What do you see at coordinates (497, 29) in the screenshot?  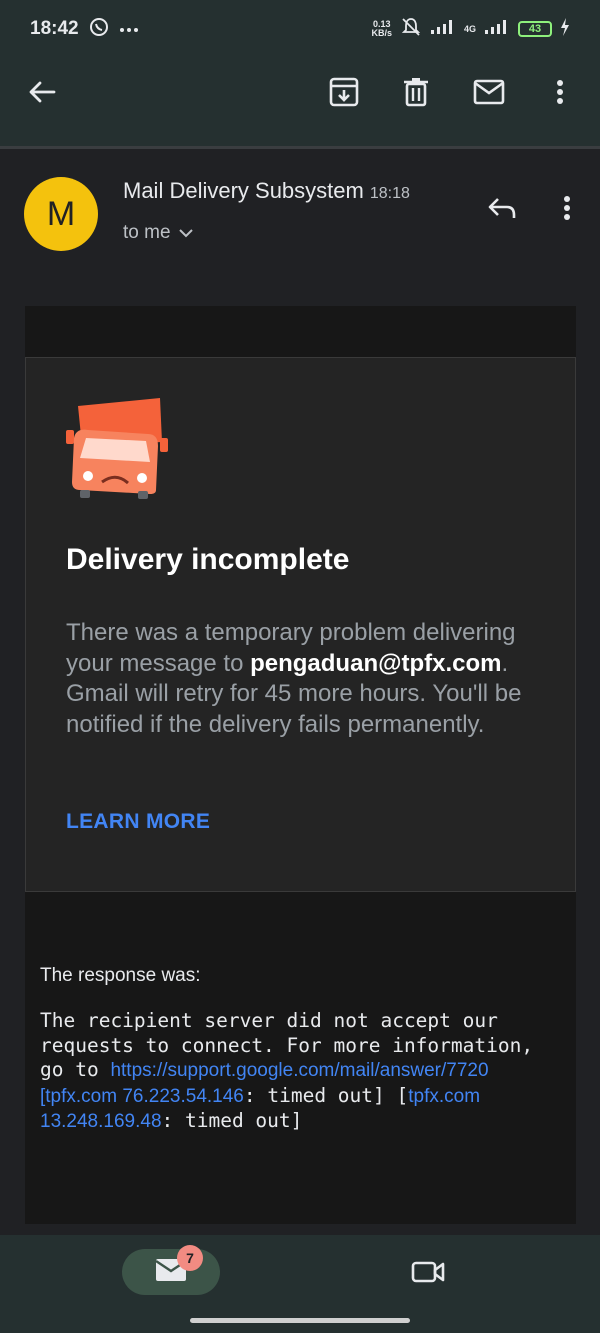 I see `signal-4g-icon` at bounding box center [497, 29].